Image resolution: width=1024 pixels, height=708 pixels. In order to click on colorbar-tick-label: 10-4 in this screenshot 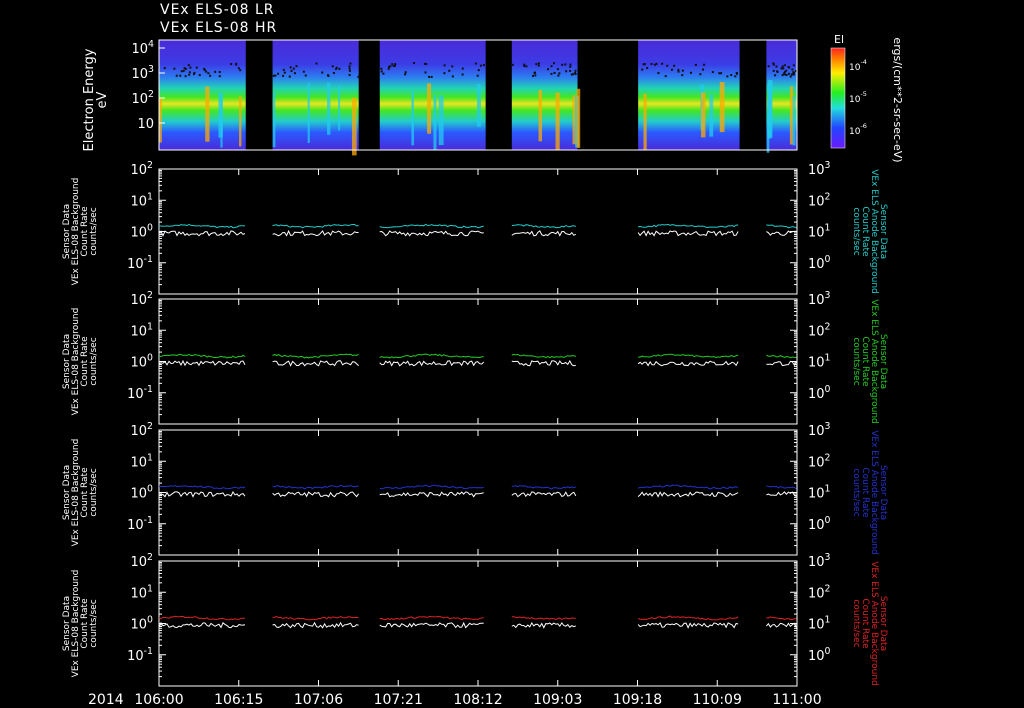, I will do `click(858, 65)`.